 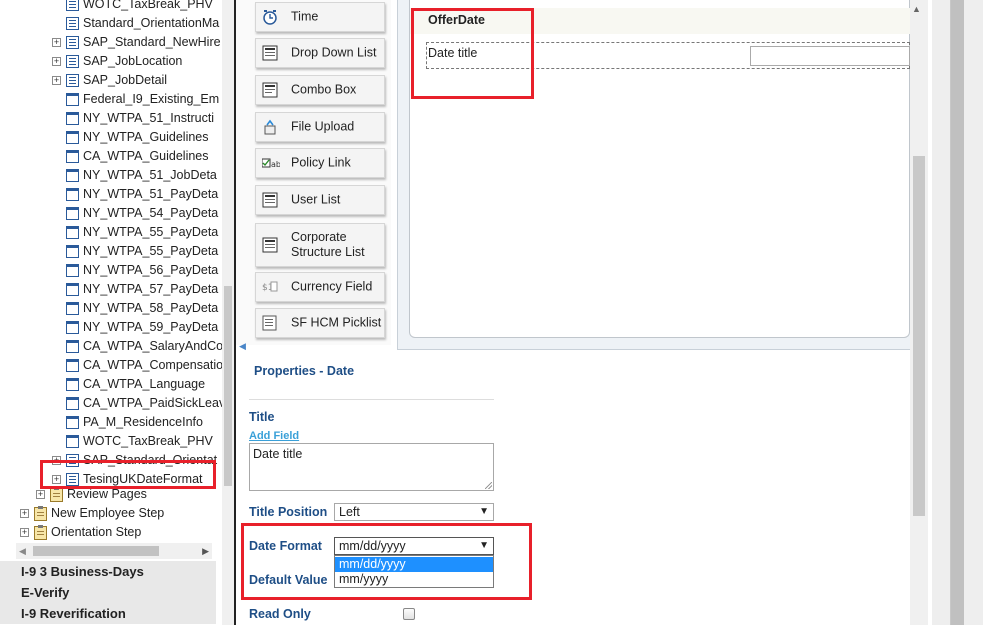 I want to click on title-position-label: Title Position, so click(x=288, y=512).